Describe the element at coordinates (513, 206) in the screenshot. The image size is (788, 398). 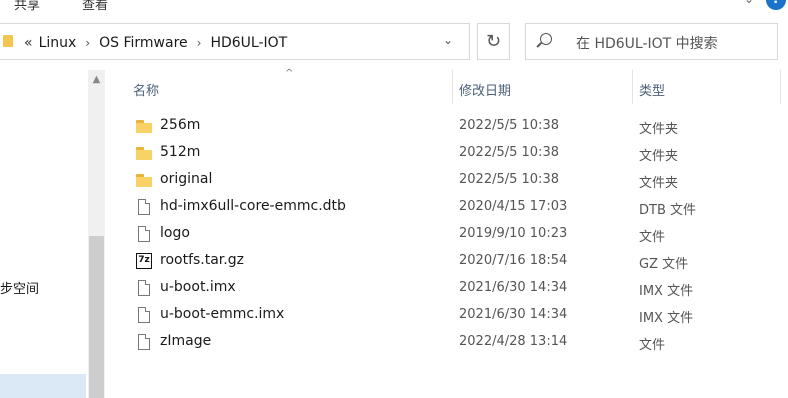
I see `file-date: 2020/4/15 17:03` at that location.